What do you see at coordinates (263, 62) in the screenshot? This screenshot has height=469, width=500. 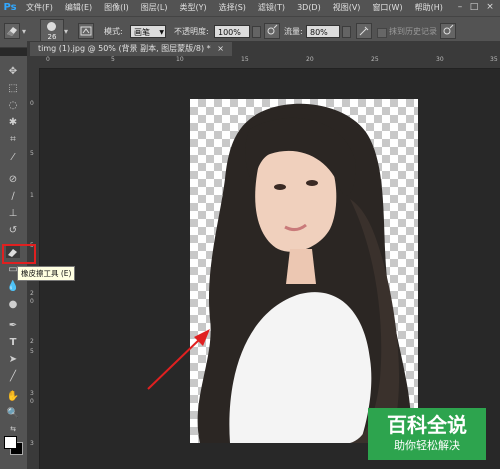 I see `horizontal-ruler: 0 5 10 15 20 25 30 35` at bounding box center [263, 62].